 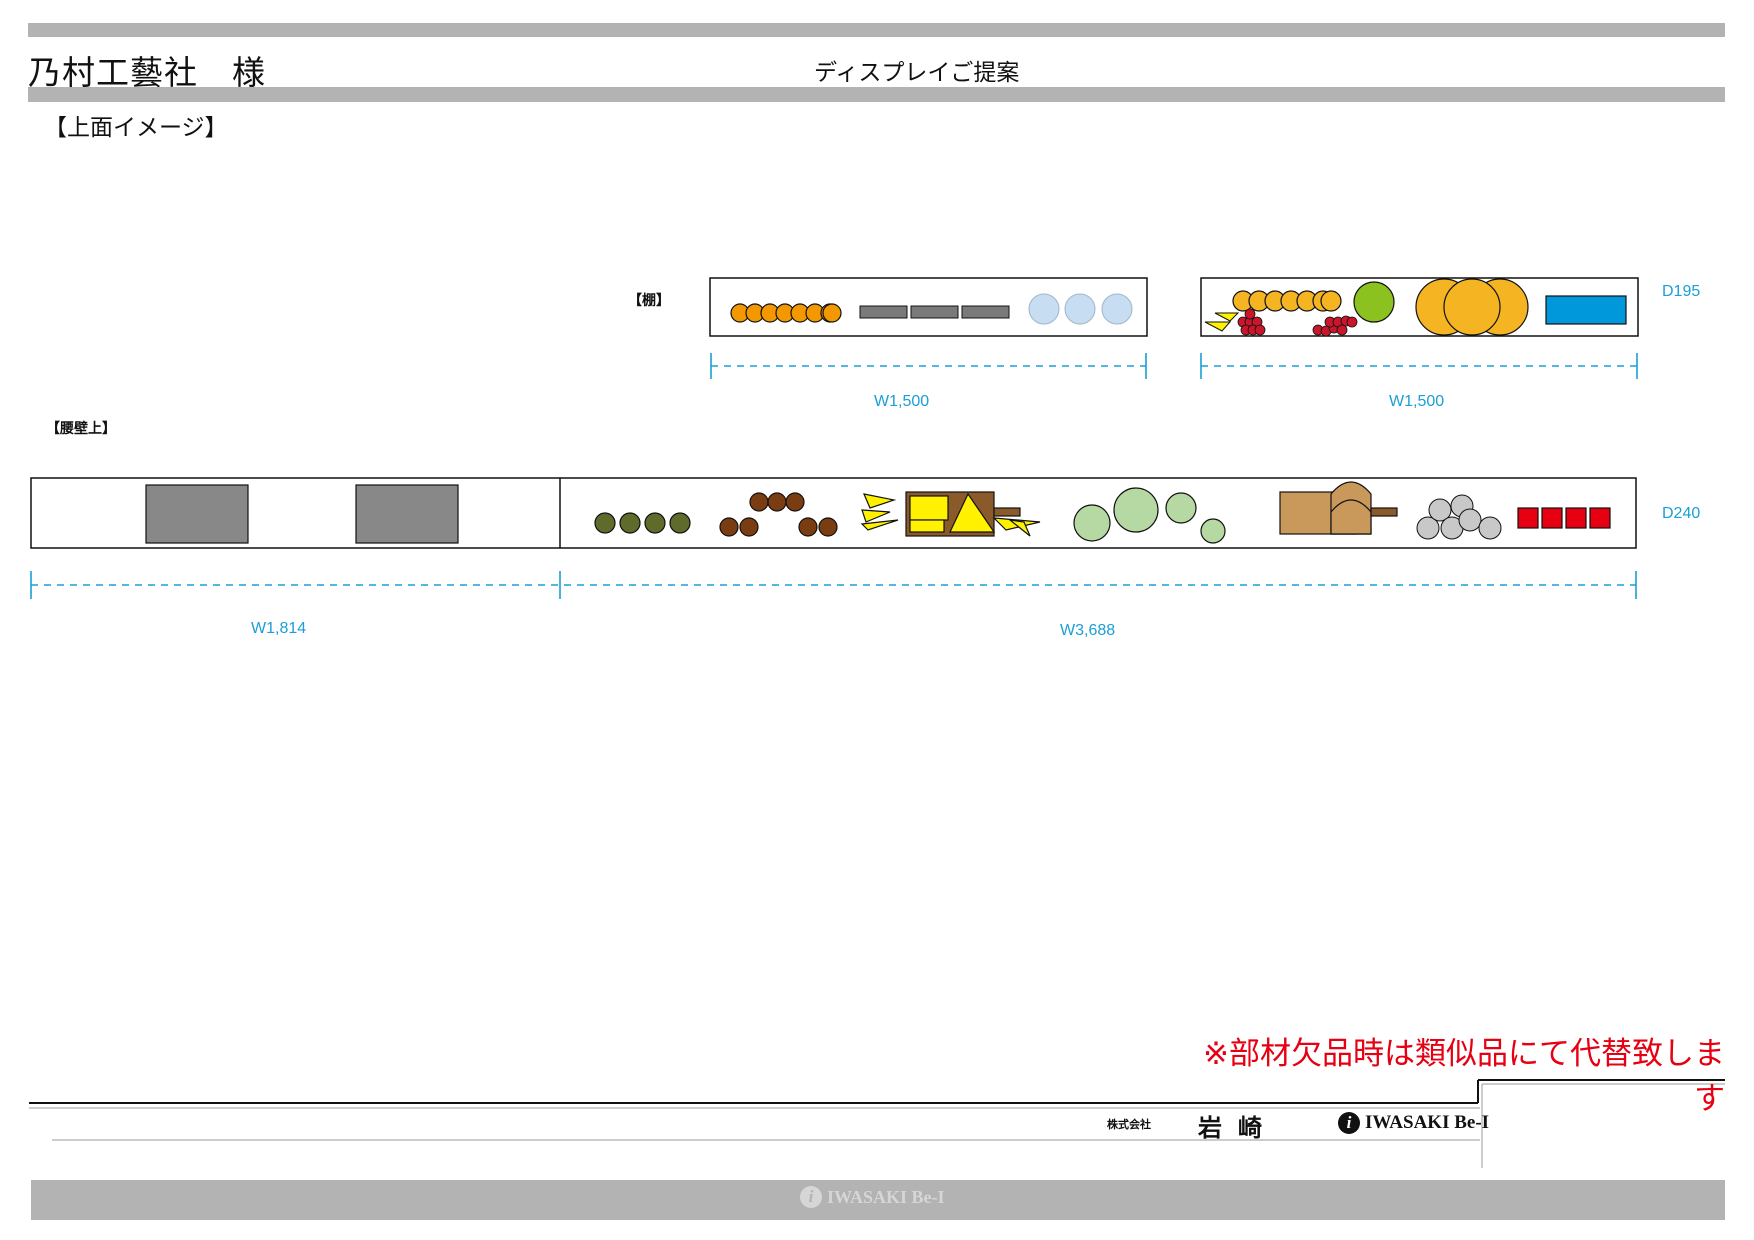 I want to click on wainscot-unit, so click(x=833, y=513).